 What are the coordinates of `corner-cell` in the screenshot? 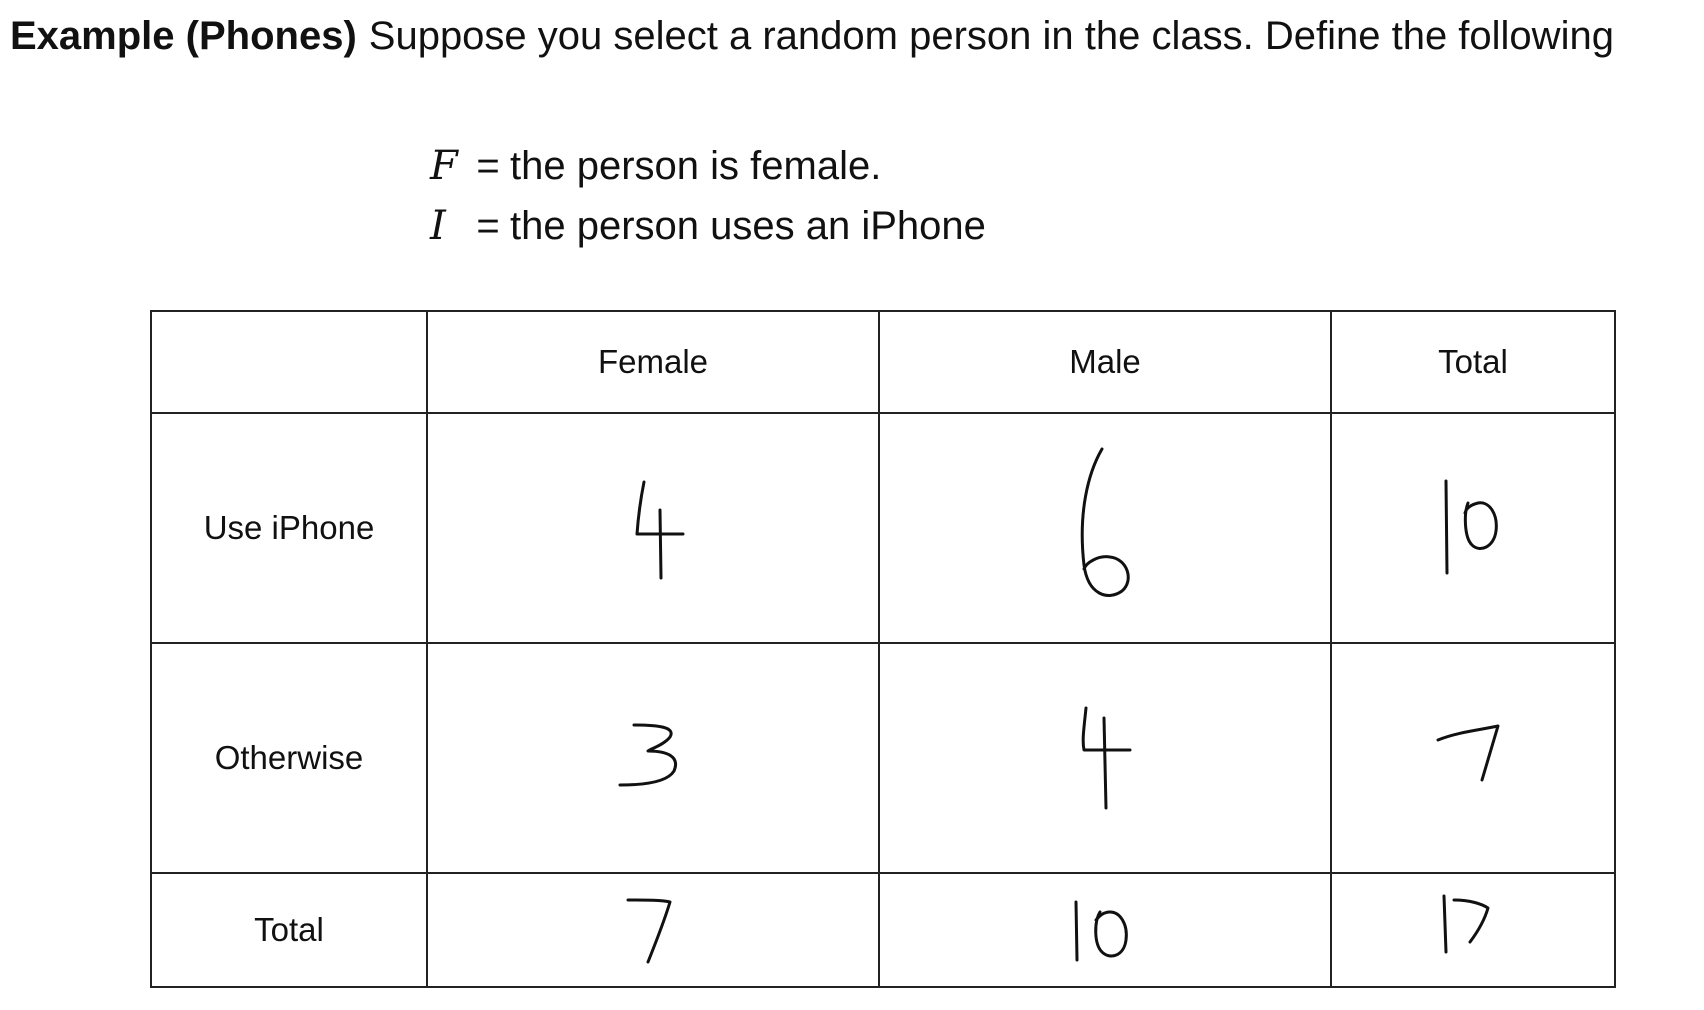 It's located at (289, 362).